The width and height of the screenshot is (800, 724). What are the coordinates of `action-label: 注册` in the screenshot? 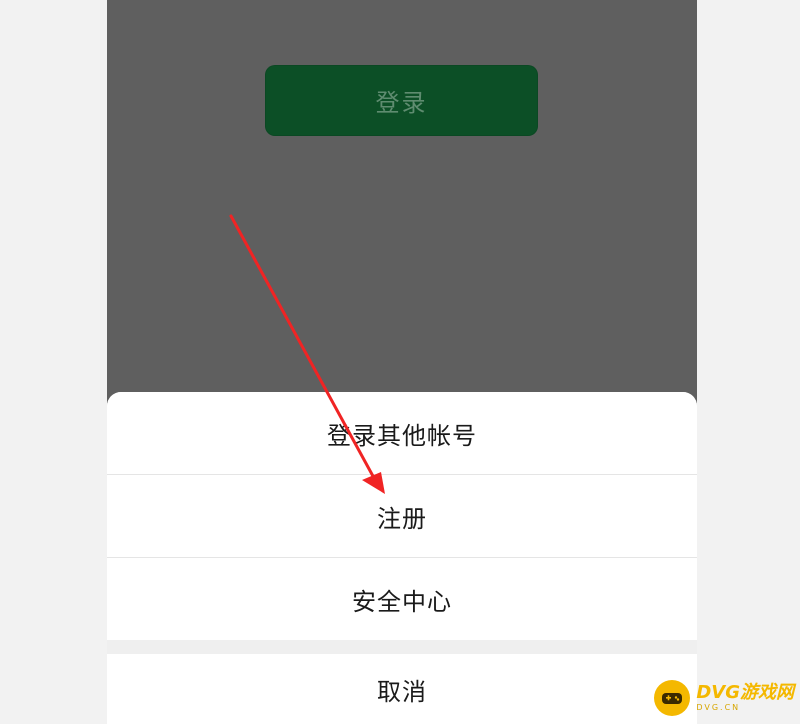 It's located at (402, 518).